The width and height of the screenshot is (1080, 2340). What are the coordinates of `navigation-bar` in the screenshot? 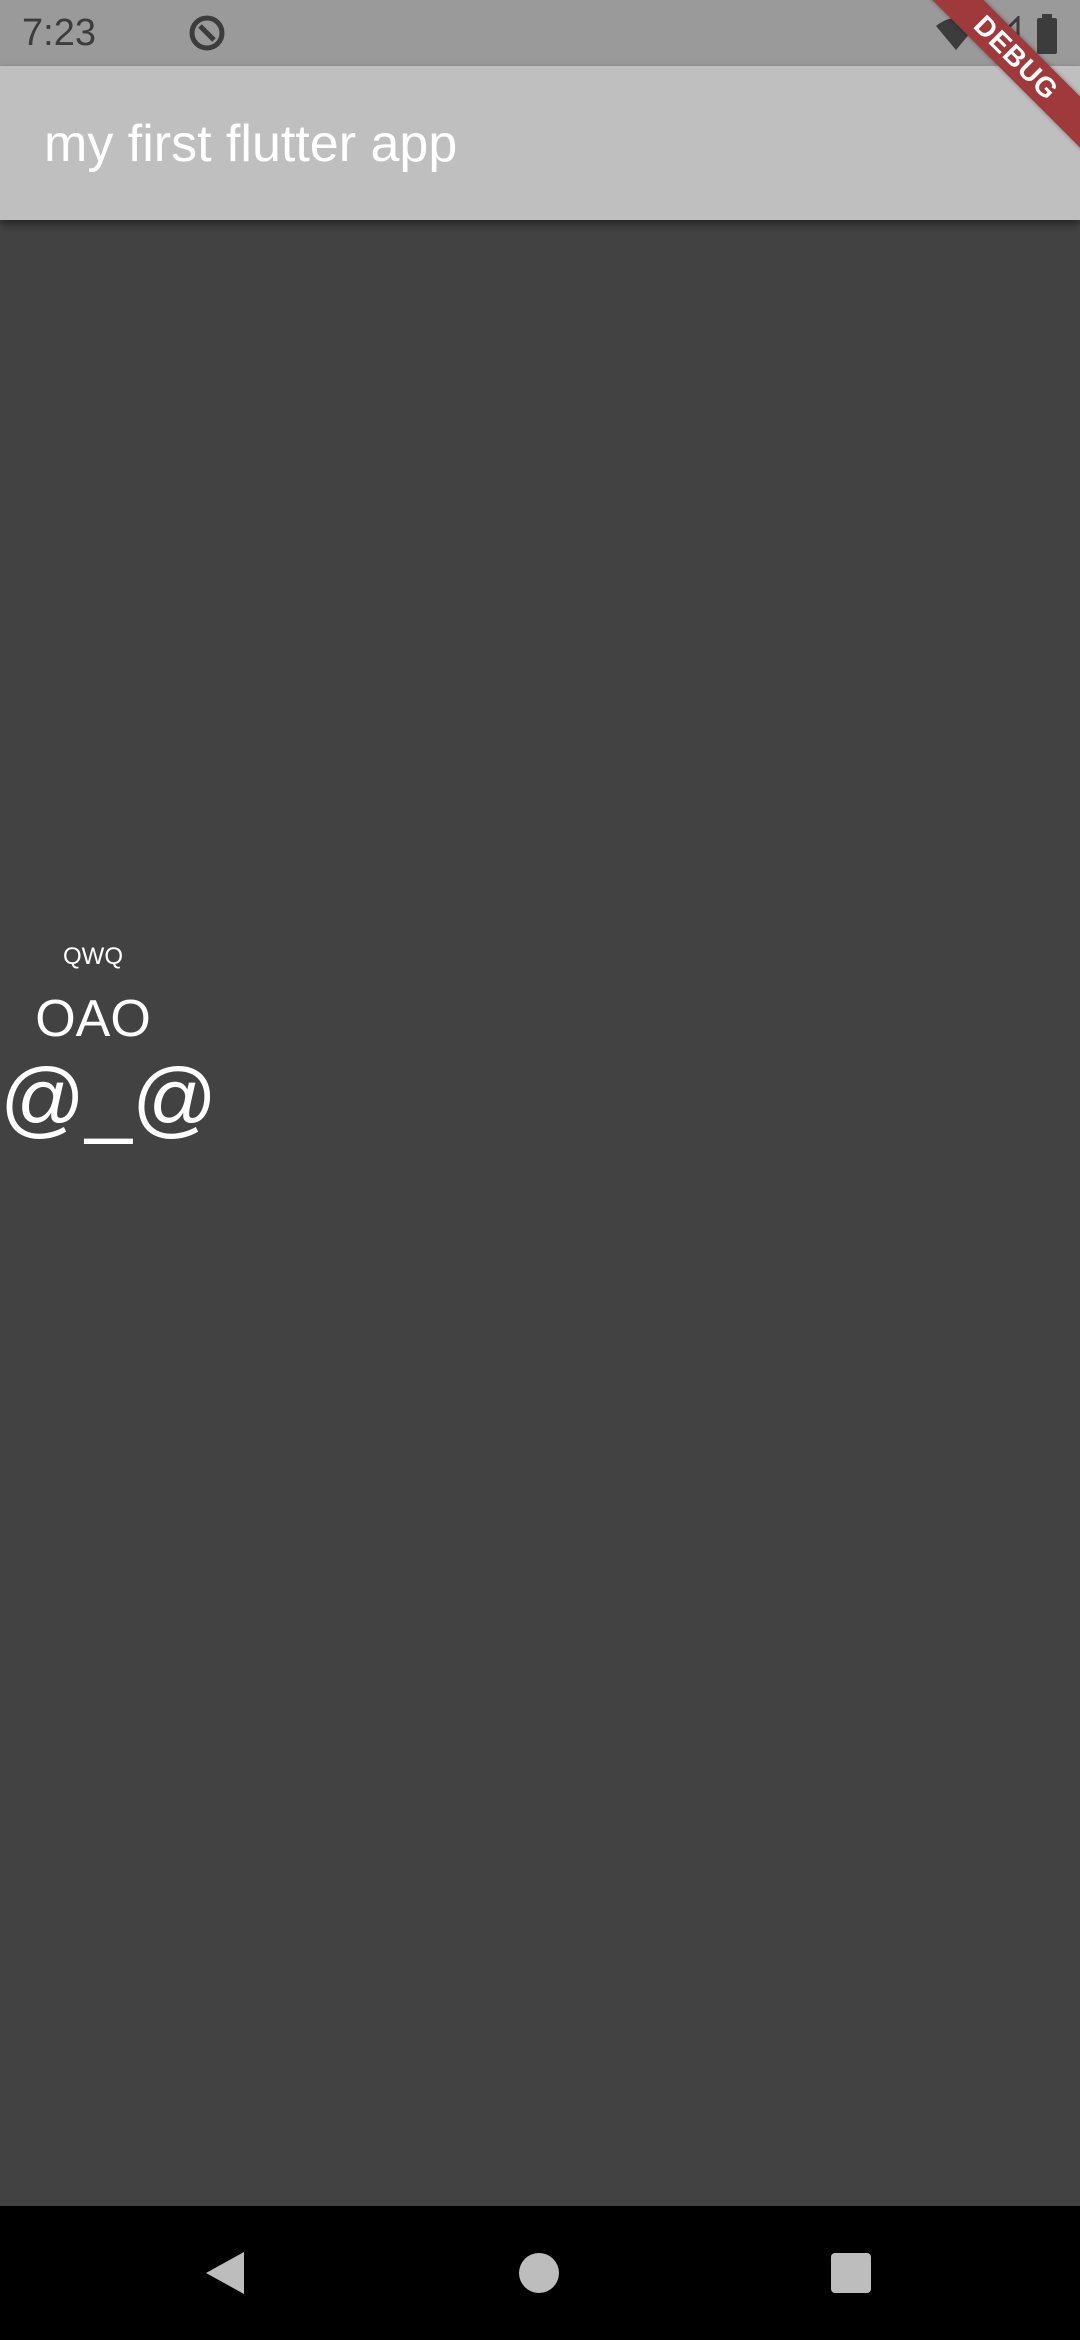 It's located at (540, 2273).